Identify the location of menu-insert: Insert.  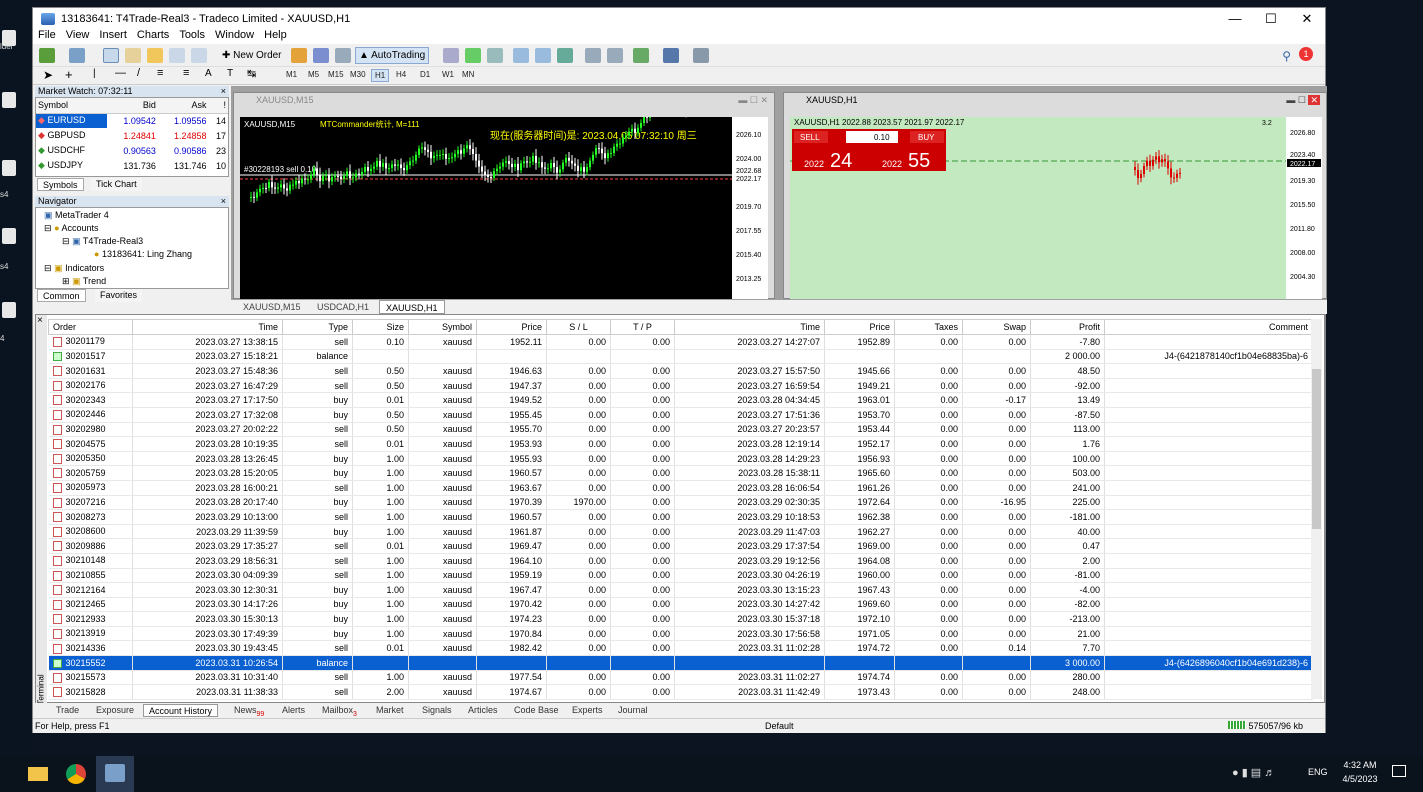
(113, 36).